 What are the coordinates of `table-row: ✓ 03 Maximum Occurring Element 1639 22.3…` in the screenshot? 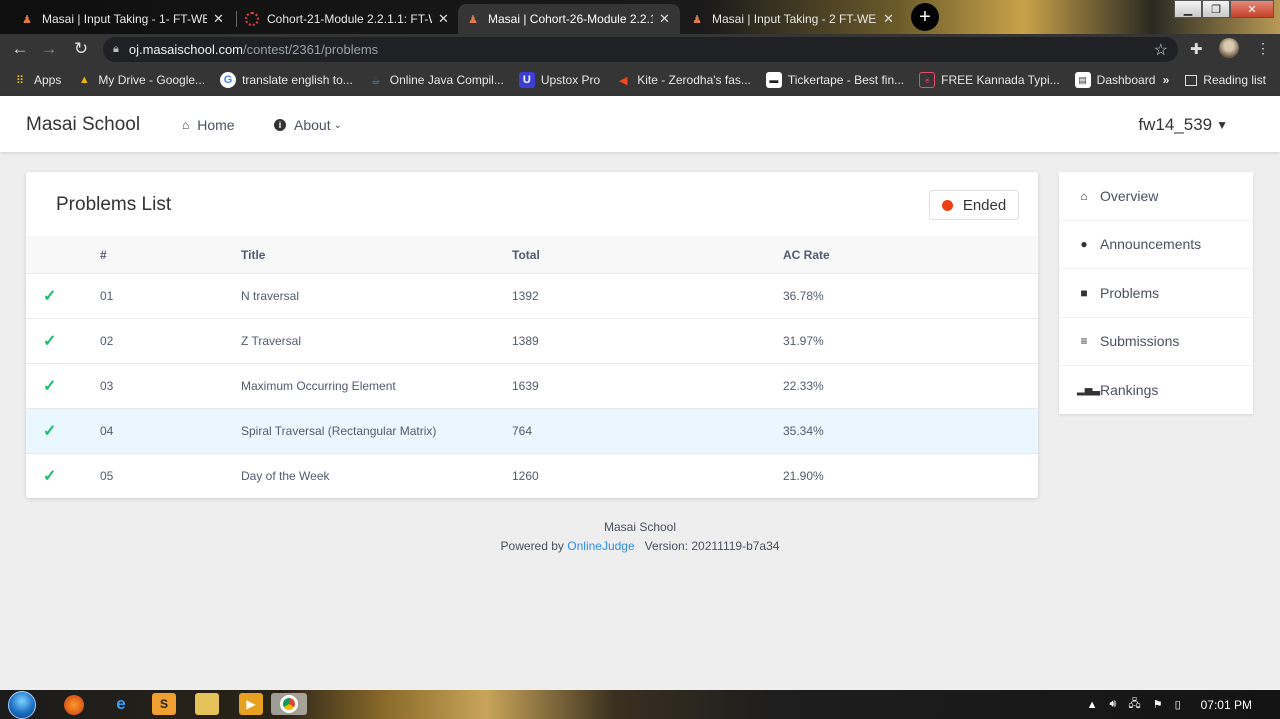 It's located at (532, 385).